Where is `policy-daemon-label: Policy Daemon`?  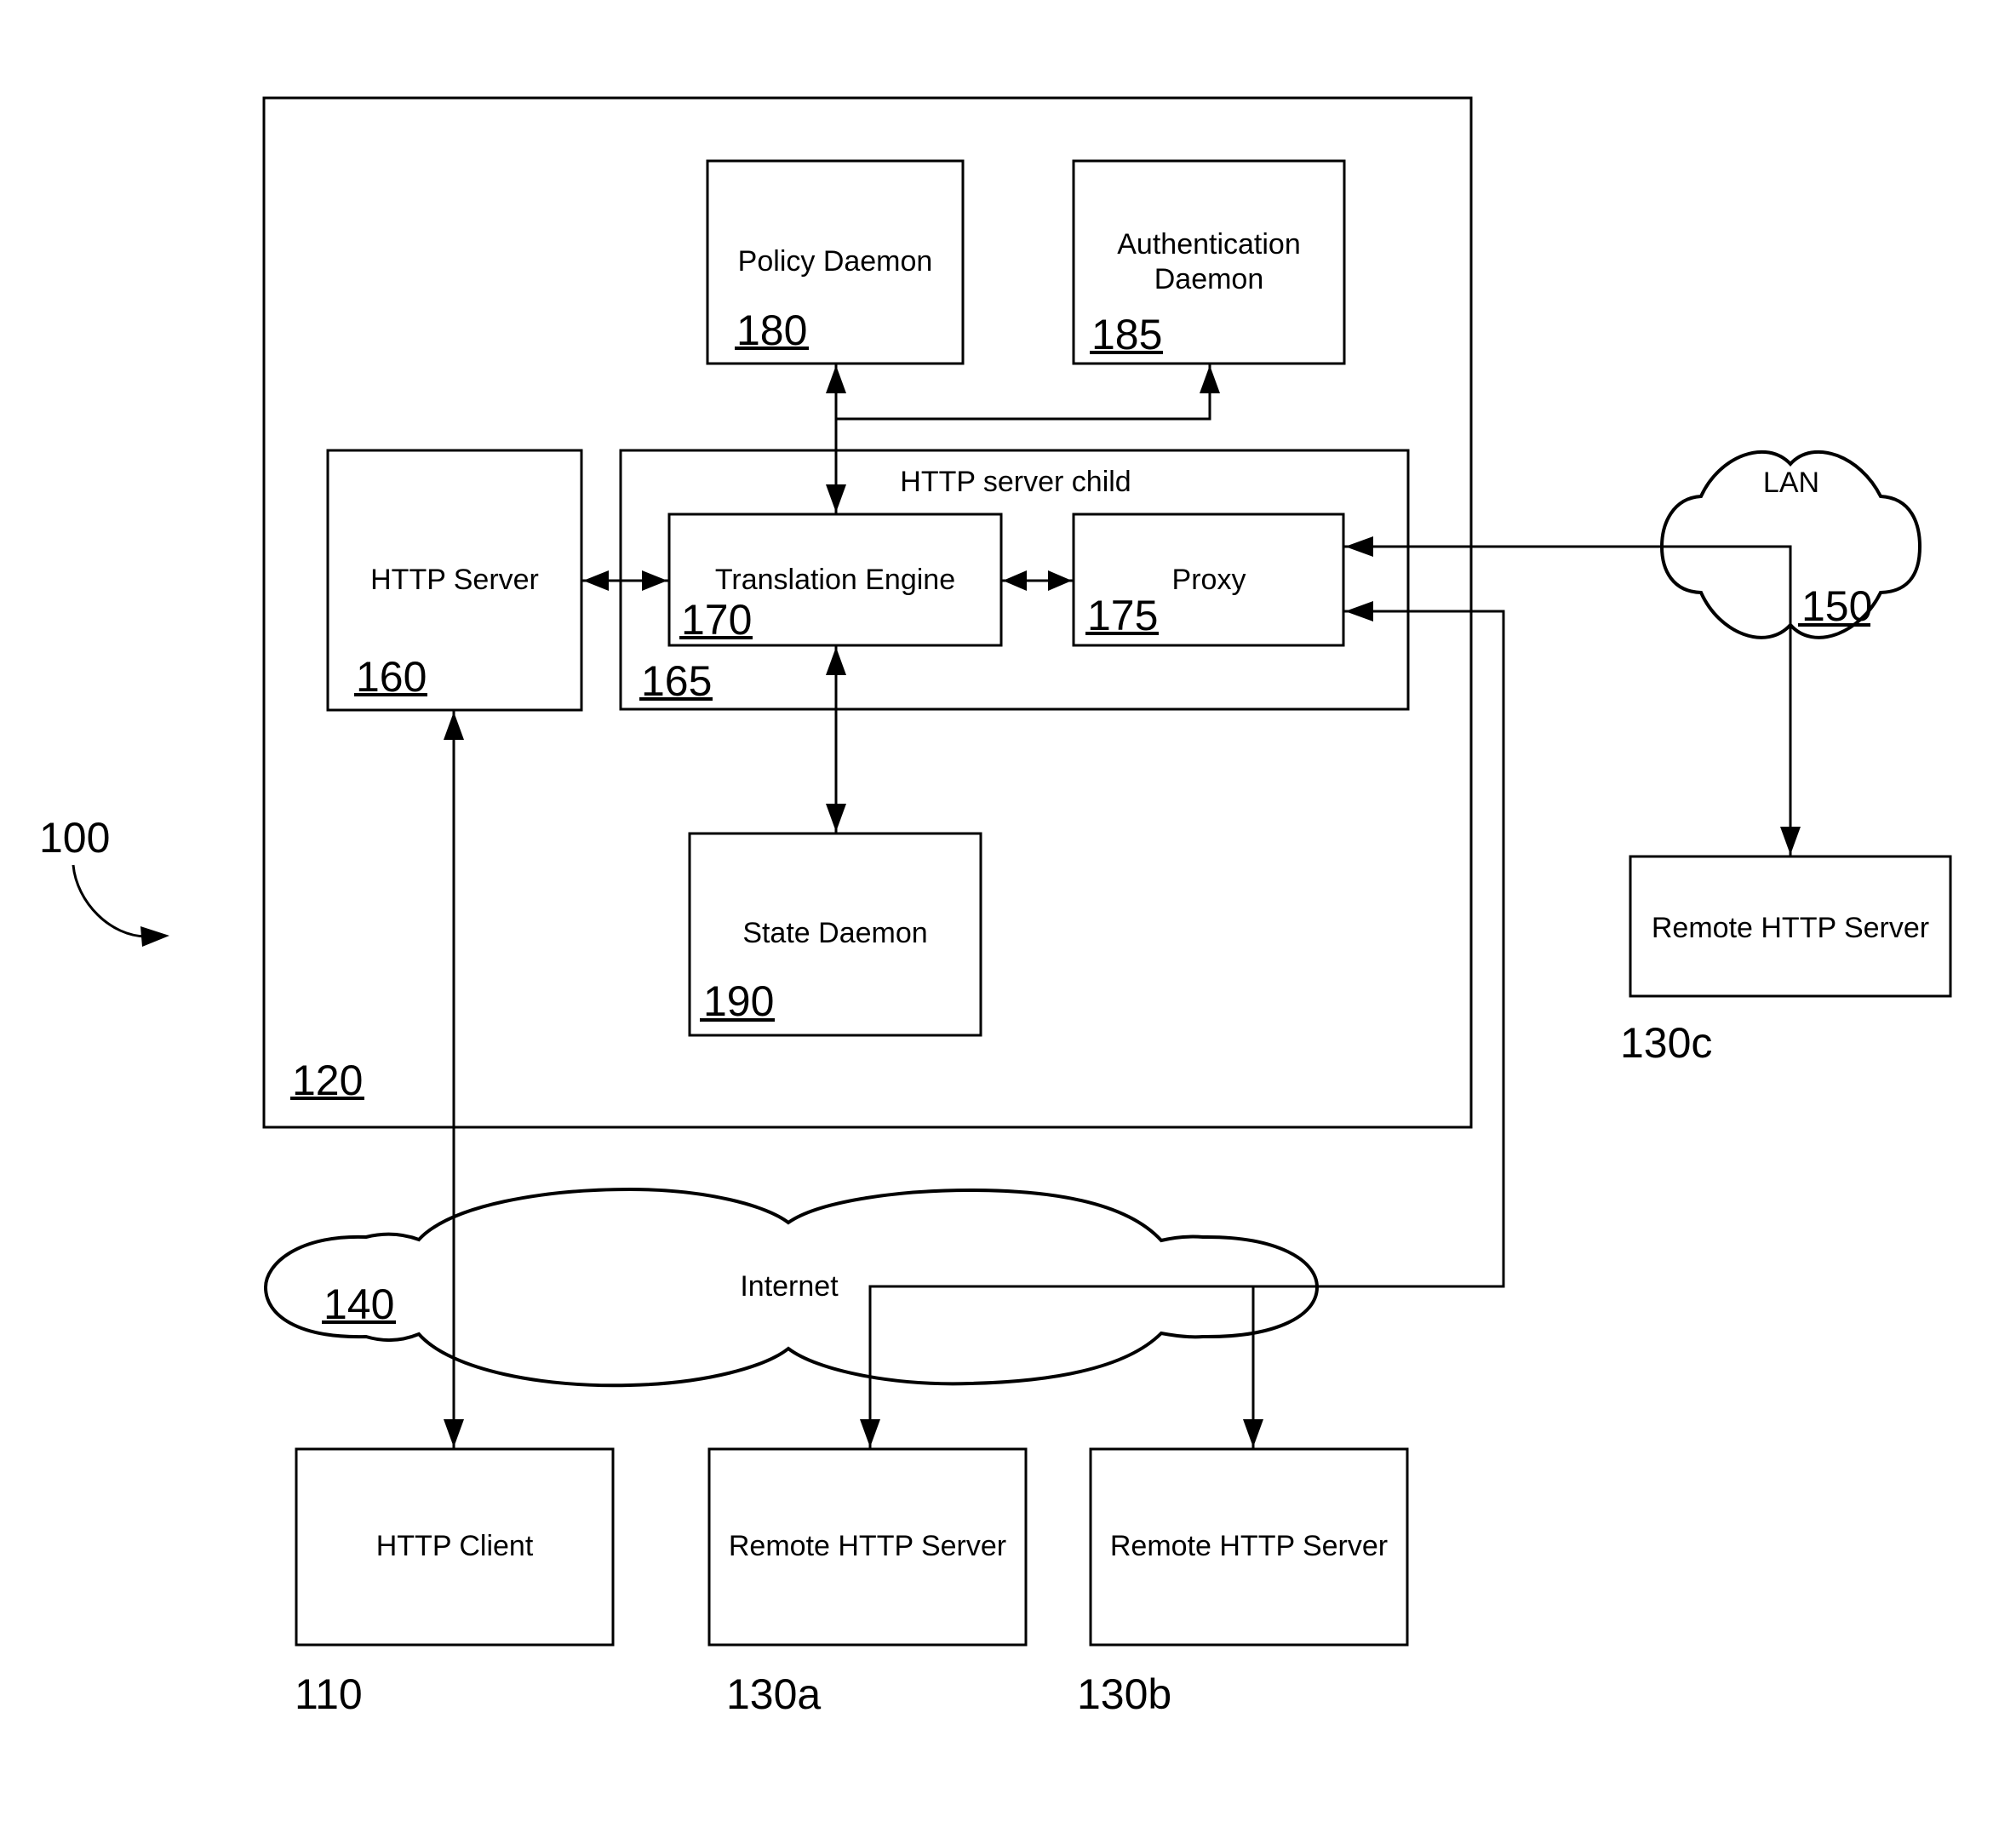 policy-daemon-label: Policy Daemon is located at coordinates (835, 261).